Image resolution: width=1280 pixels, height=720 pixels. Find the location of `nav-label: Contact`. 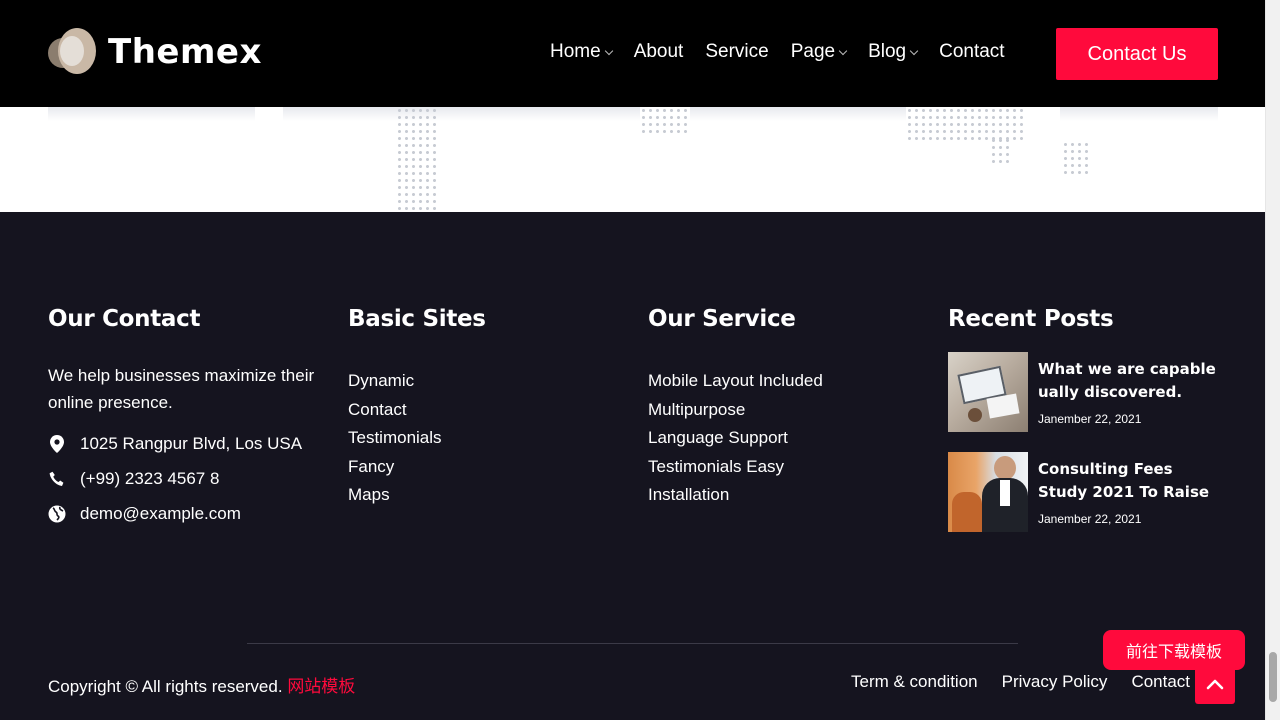

nav-label: Contact is located at coordinates (972, 51).